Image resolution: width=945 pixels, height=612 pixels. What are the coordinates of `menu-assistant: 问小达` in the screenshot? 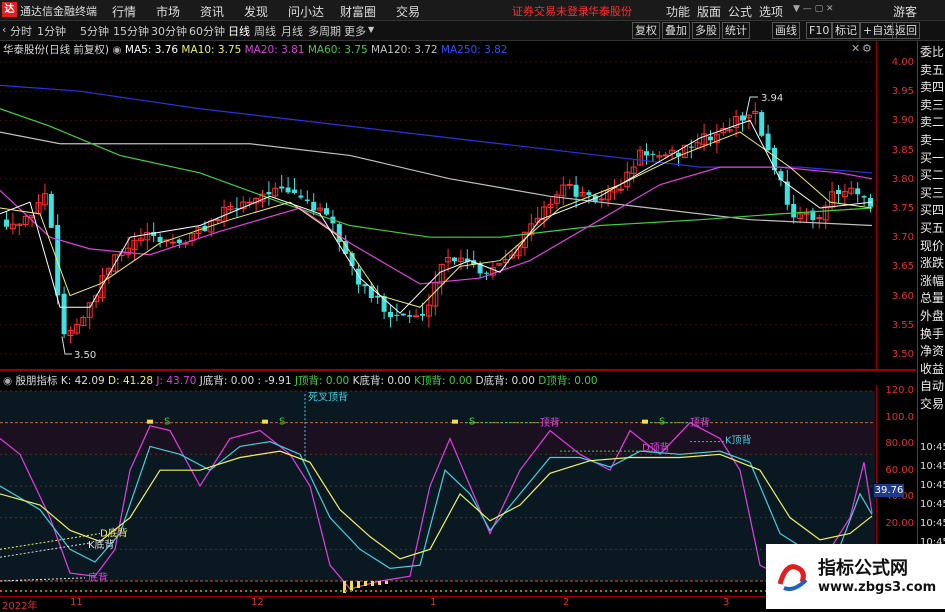 It's located at (306, 11).